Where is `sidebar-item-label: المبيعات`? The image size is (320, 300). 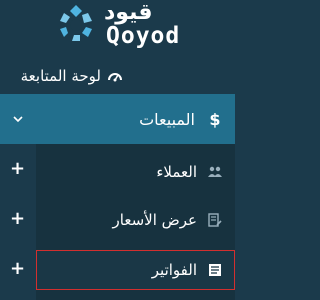
sidebar-item-label: المبيعات is located at coordinates (167, 119).